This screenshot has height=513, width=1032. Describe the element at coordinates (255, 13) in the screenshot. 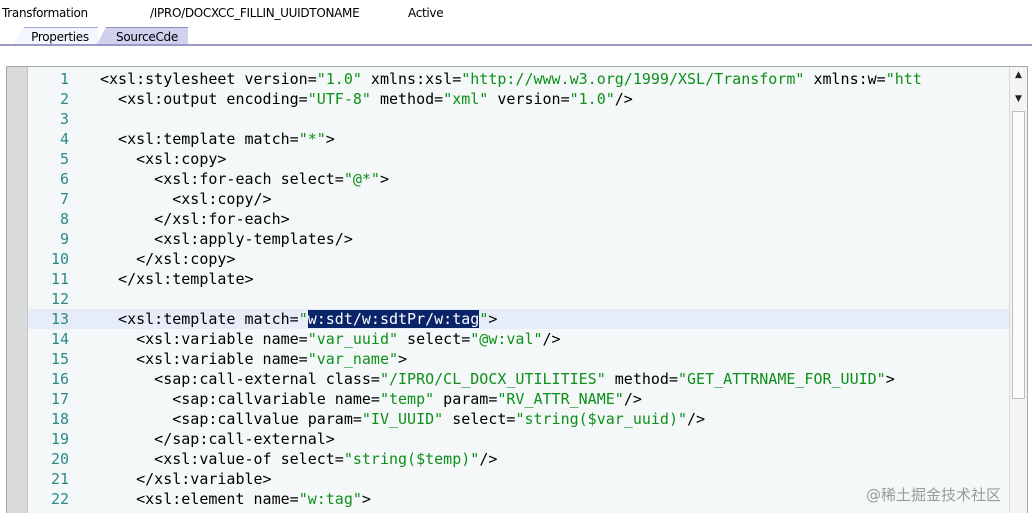

I see `object-name: /IPRO/DOCXCC_FILLIN_UUIDTONAME` at that location.